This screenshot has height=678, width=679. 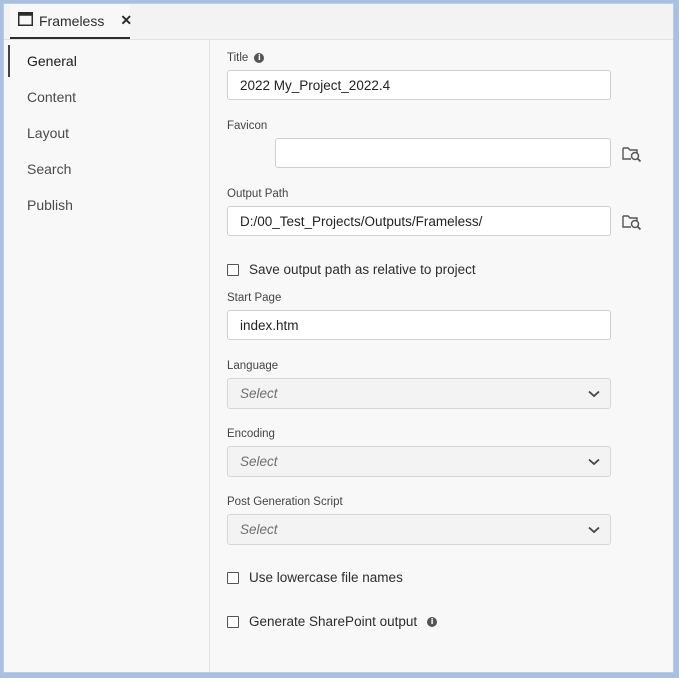 What do you see at coordinates (258, 194) in the screenshot?
I see `output-path-label: Output Path` at bounding box center [258, 194].